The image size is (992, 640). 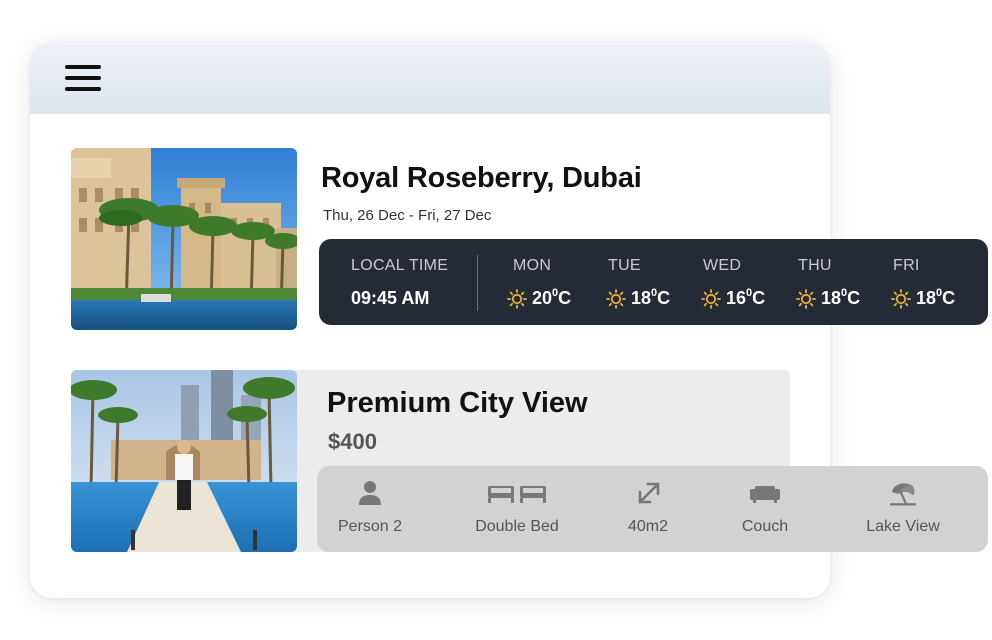 I want to click on local-time-value: 09:45 AM, so click(x=390, y=298).